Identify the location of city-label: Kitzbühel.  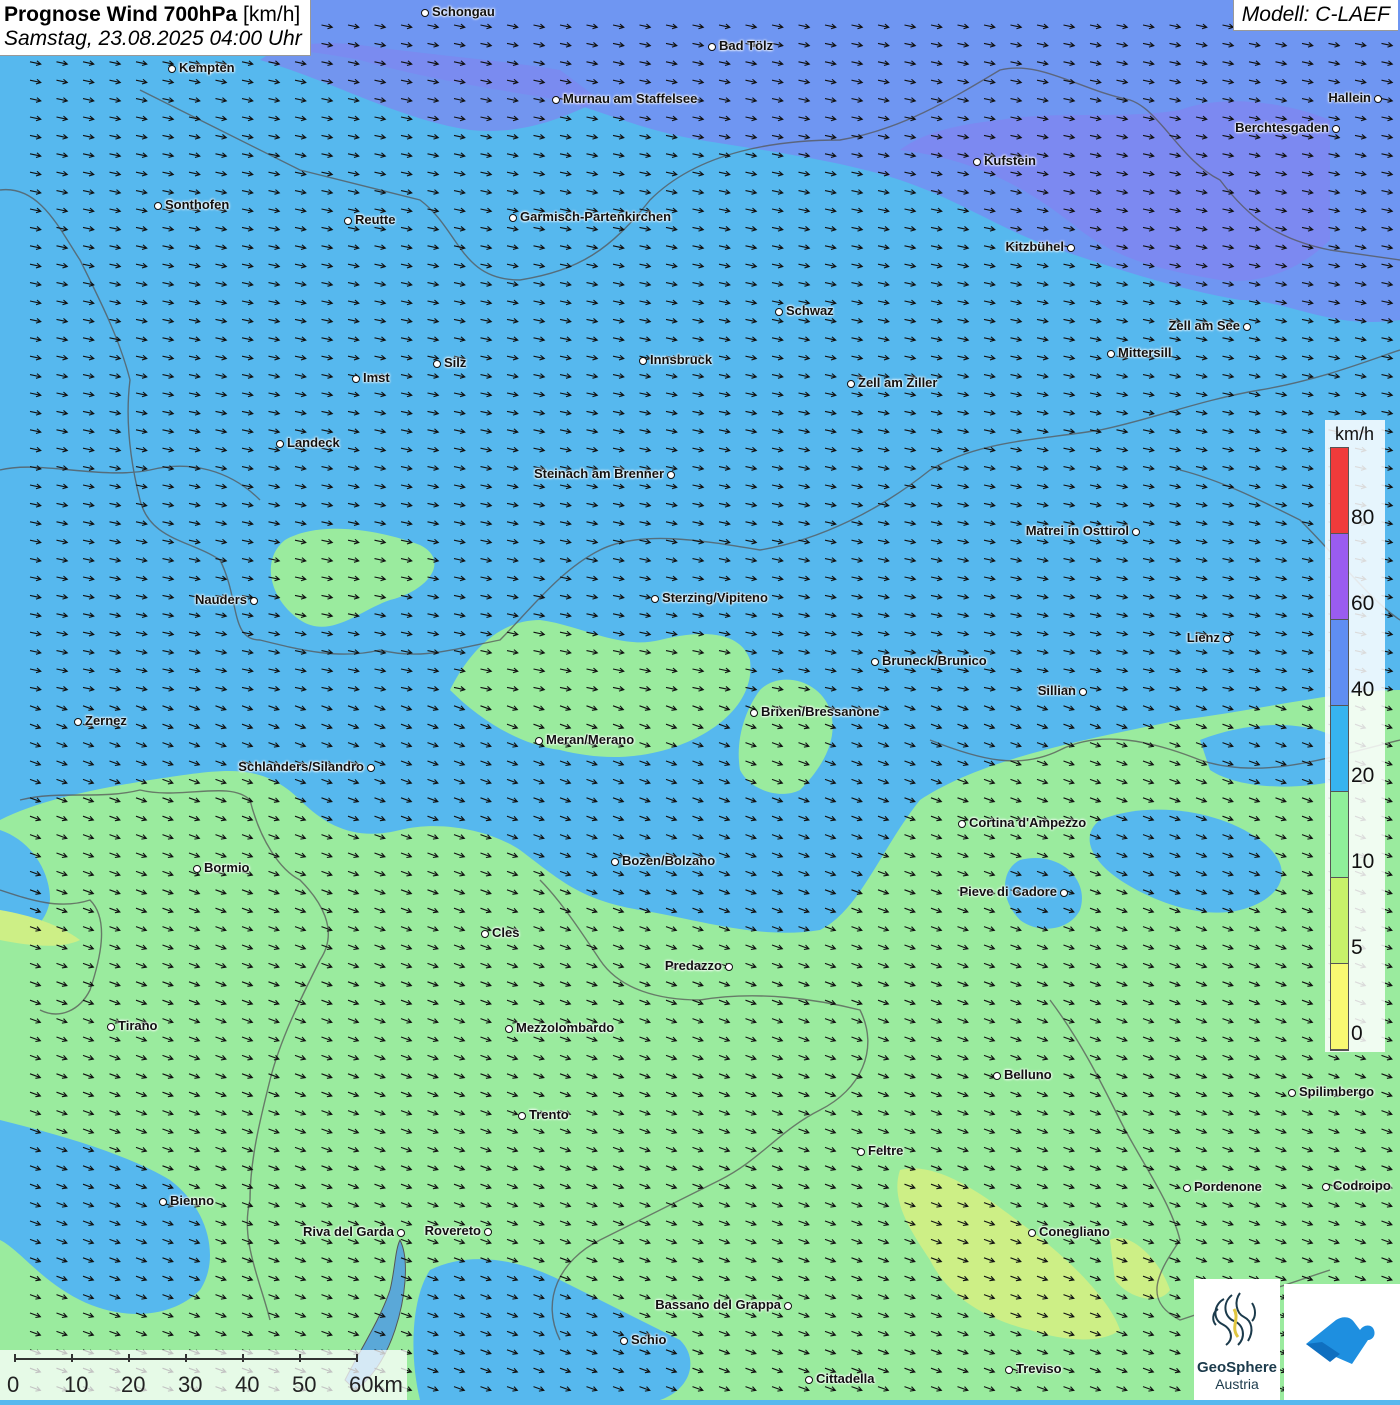
(1035, 246).